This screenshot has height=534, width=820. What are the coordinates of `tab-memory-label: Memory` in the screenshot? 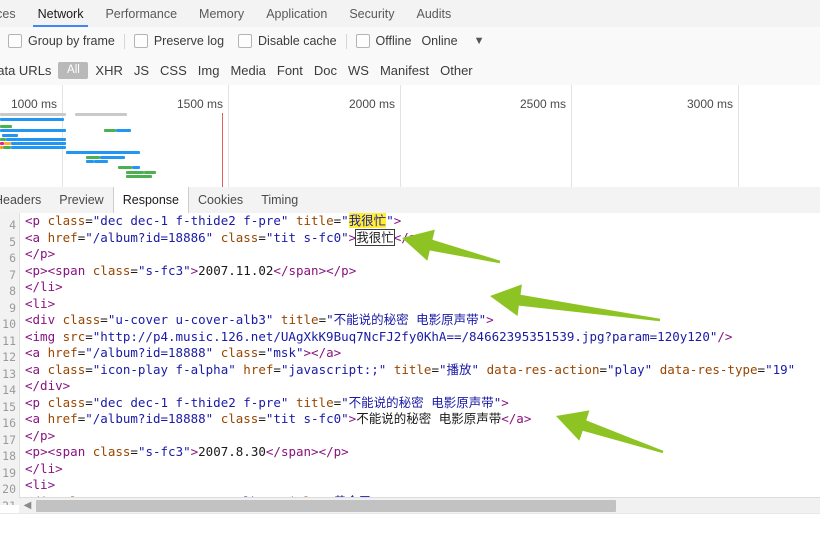 It's located at (222, 13).